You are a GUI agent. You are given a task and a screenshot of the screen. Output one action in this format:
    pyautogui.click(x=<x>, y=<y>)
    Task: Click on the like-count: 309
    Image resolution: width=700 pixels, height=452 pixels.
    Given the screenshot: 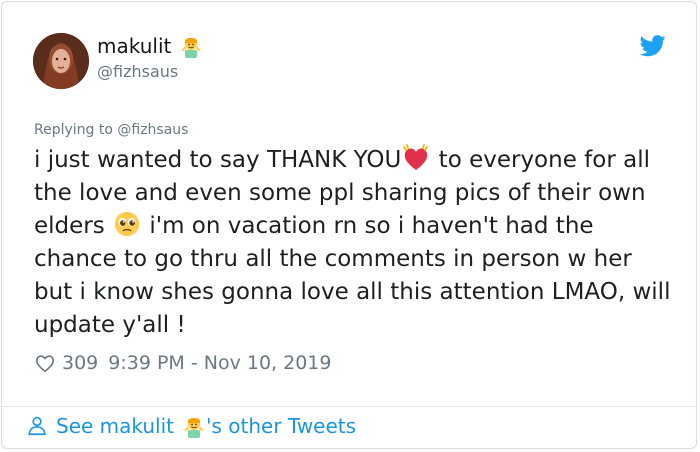 What is the action you would take?
    pyautogui.click(x=80, y=363)
    